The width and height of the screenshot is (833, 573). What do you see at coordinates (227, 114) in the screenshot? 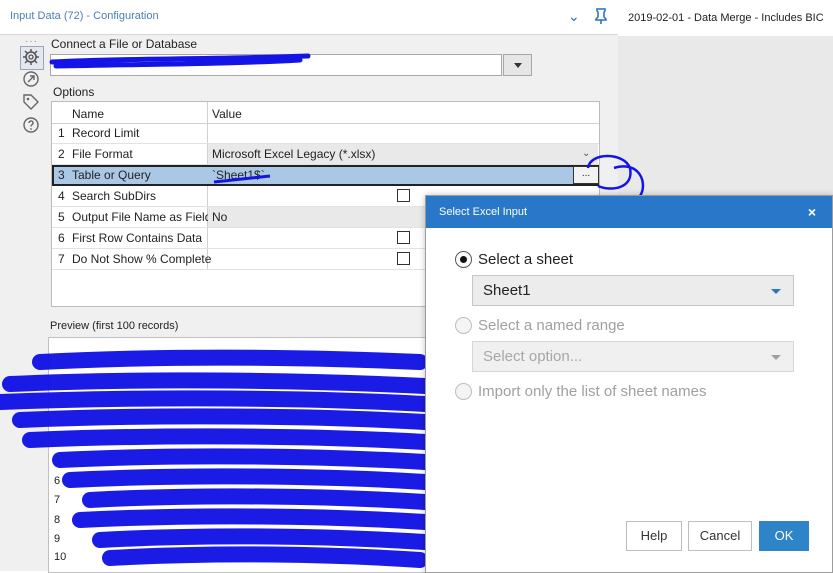
I see `column-header-value: Value` at bounding box center [227, 114].